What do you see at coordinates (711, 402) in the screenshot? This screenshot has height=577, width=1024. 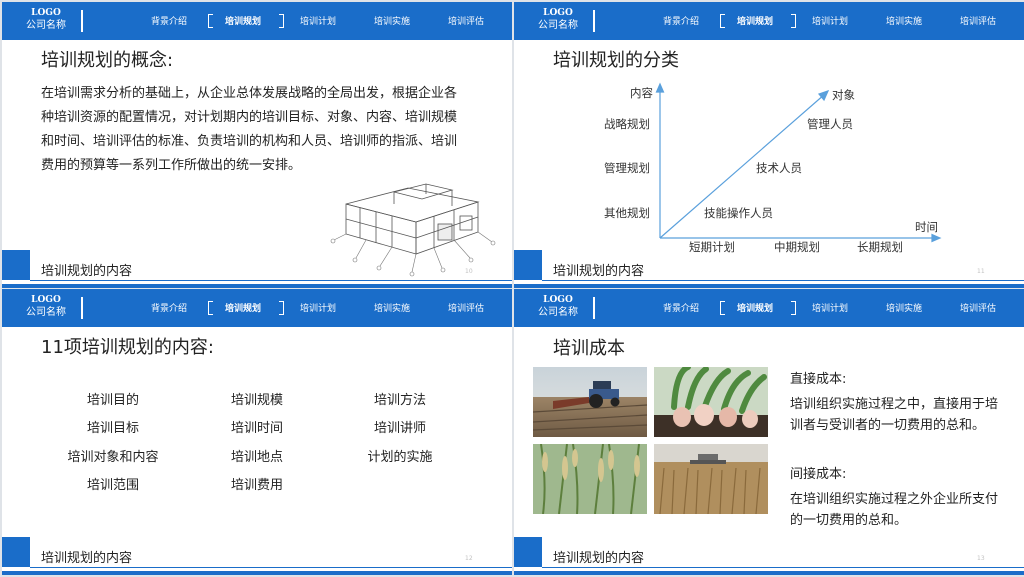 I see `radish-harvest-photo` at bounding box center [711, 402].